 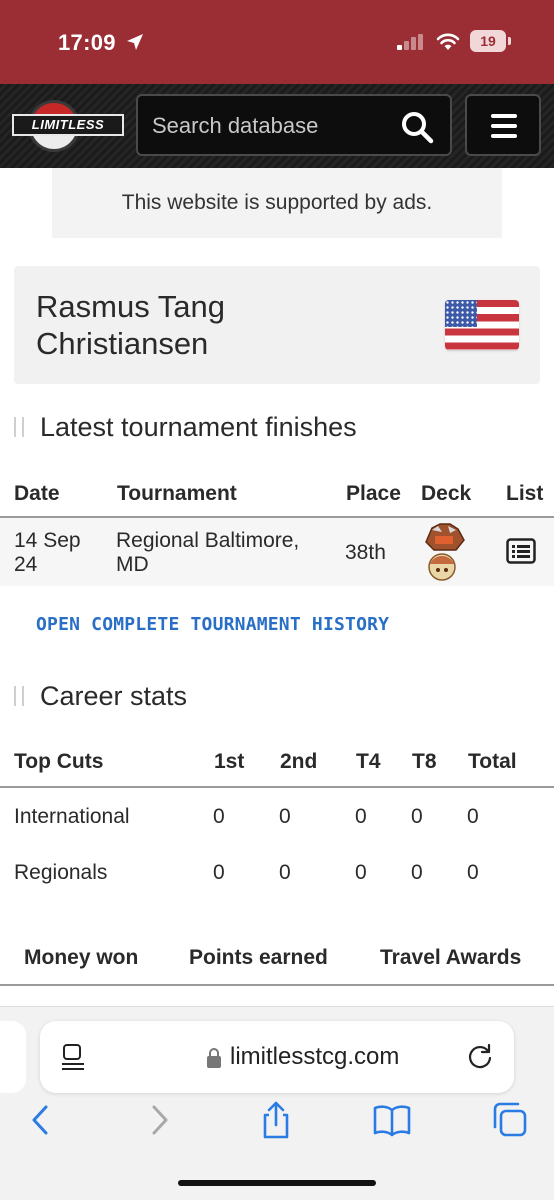 What do you see at coordinates (272, 126) in the screenshot?
I see `search-input` at bounding box center [272, 126].